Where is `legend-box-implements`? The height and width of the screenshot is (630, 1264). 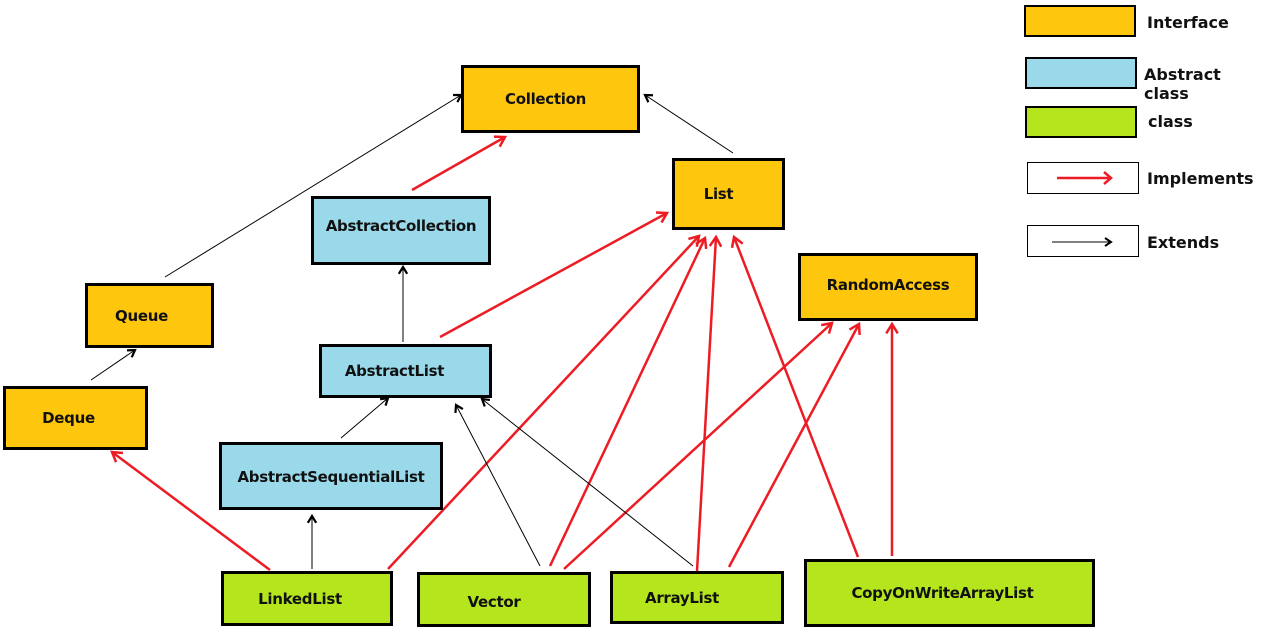 legend-box-implements is located at coordinates (1083, 178).